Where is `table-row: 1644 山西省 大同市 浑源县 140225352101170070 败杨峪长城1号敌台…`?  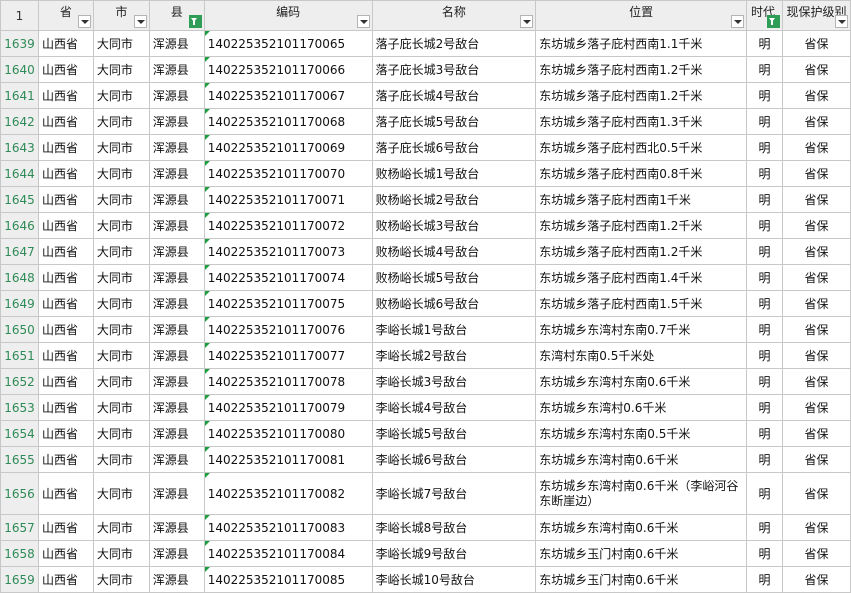 table-row: 1644 山西省 大同市 浑源县 140225352101170070 败杨峪长城1号敌台… is located at coordinates (425, 173).